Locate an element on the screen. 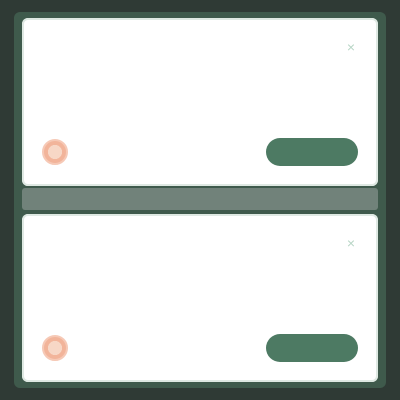 The height and width of the screenshot is (400, 400). divider is located at coordinates (200, 199).